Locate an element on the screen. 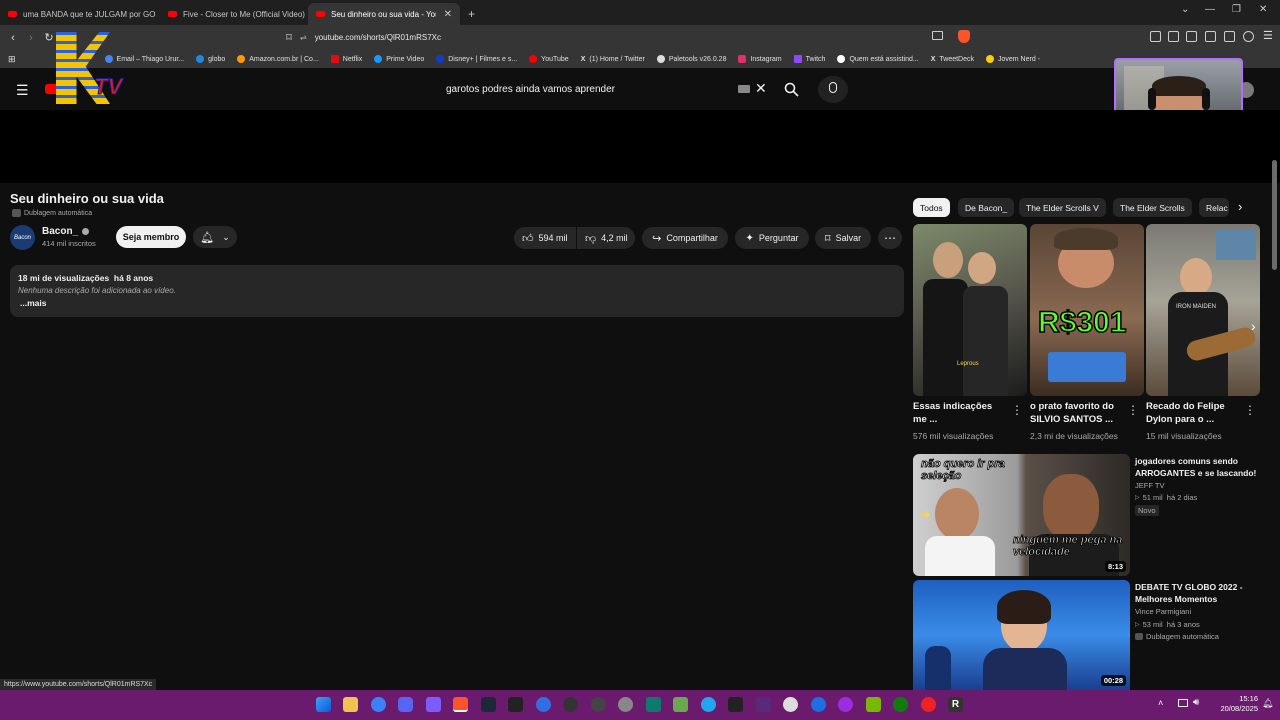  chip-related: Relac is located at coordinates (1214, 207).